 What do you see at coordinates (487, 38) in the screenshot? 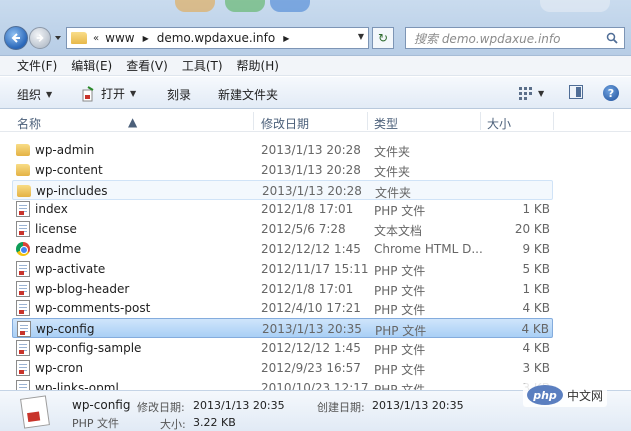
I see `search-placeholder: 搜索 demo.wpdaxue.info` at bounding box center [487, 38].